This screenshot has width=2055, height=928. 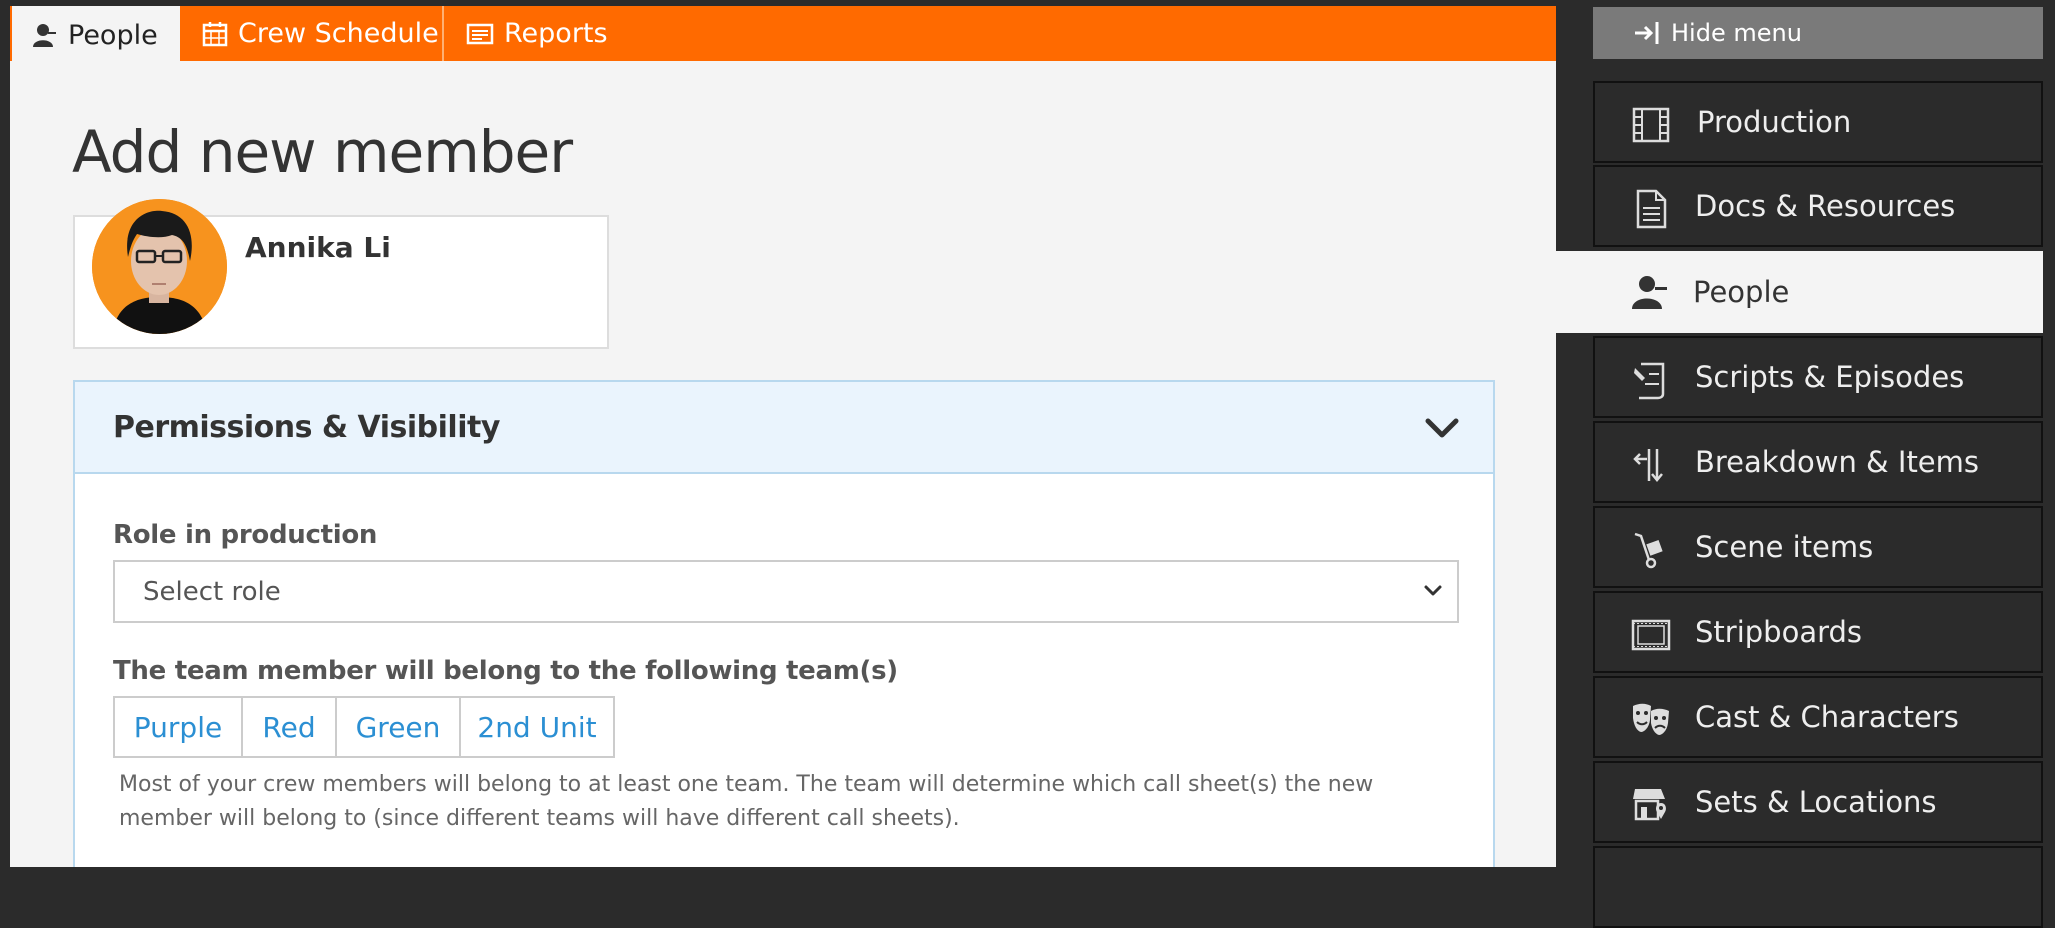 I want to click on hide-menu-button: Hide menu, so click(x=1818, y=33).